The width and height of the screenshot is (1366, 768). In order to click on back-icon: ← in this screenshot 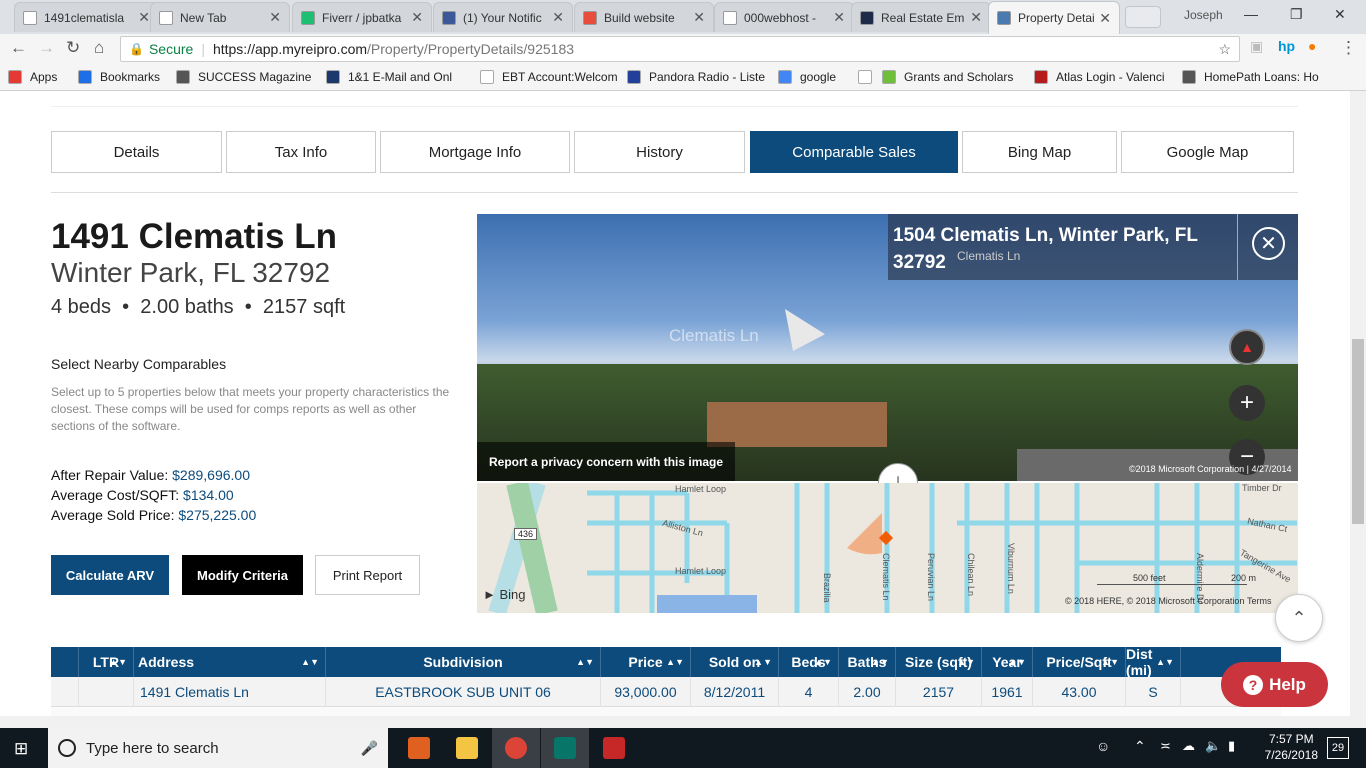, I will do `click(18, 48)`.